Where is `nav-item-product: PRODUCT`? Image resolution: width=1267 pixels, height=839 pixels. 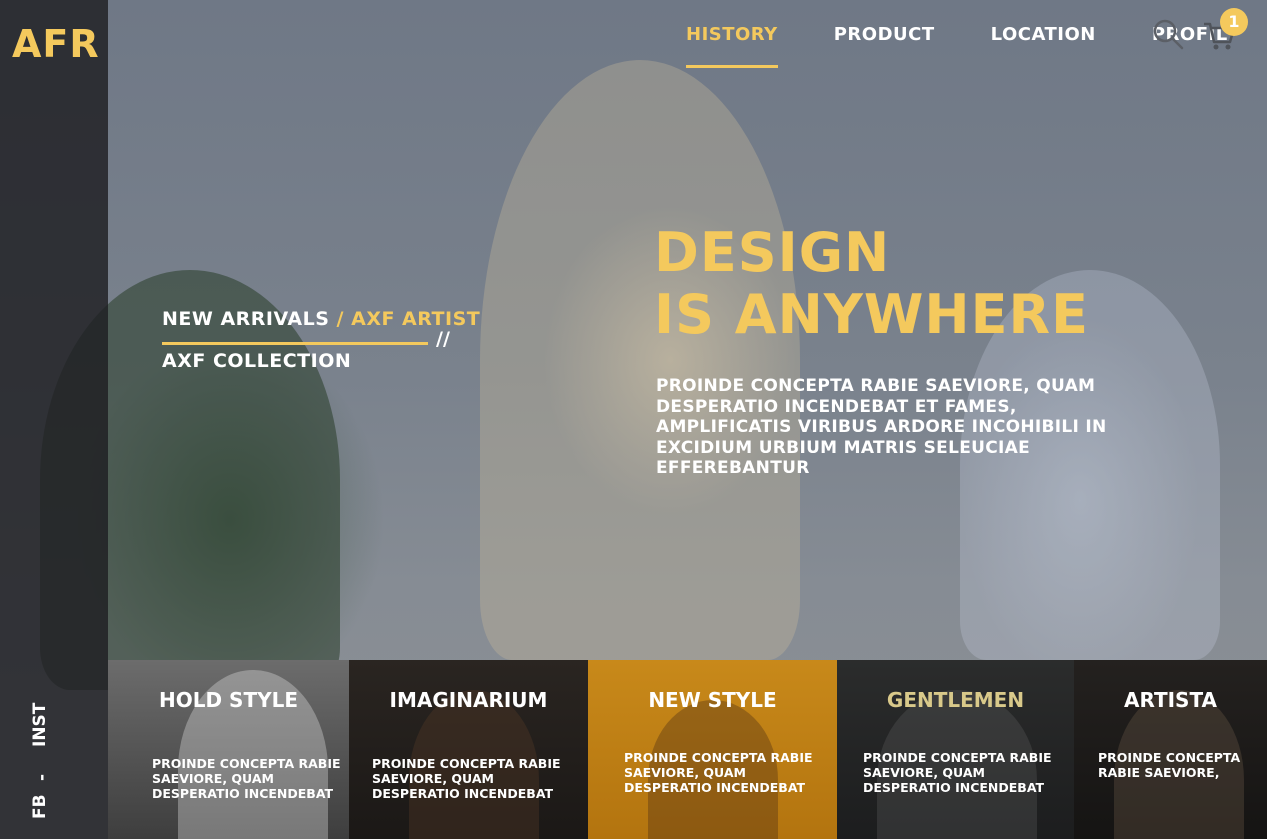 nav-item-product: PRODUCT is located at coordinates (884, 34).